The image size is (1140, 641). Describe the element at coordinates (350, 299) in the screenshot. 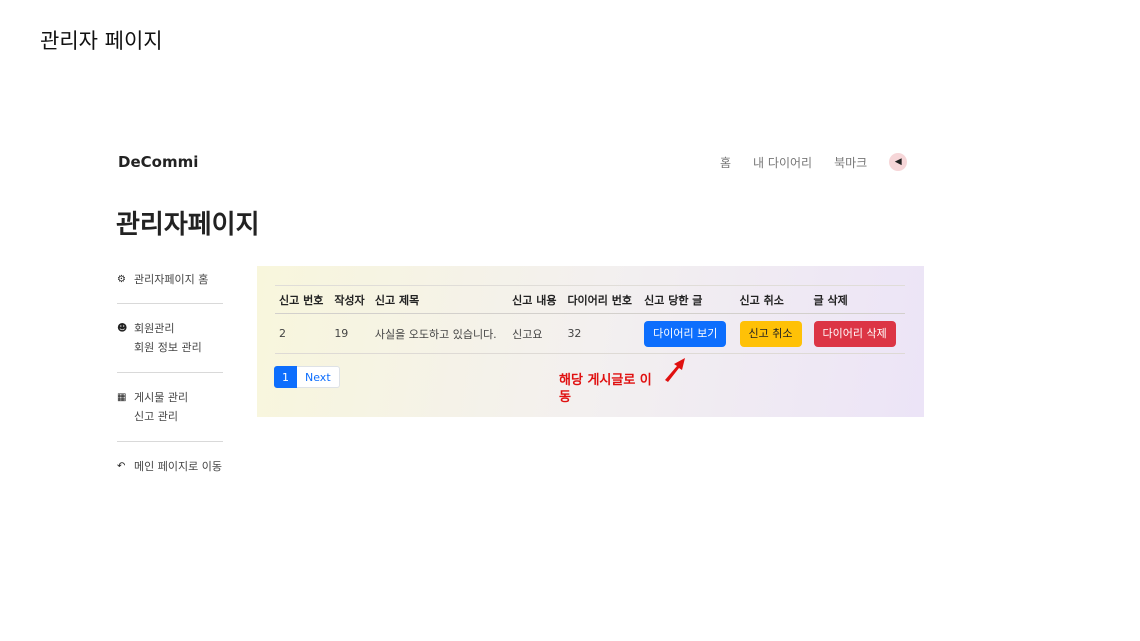

I see `col-writer: 작성자` at that location.